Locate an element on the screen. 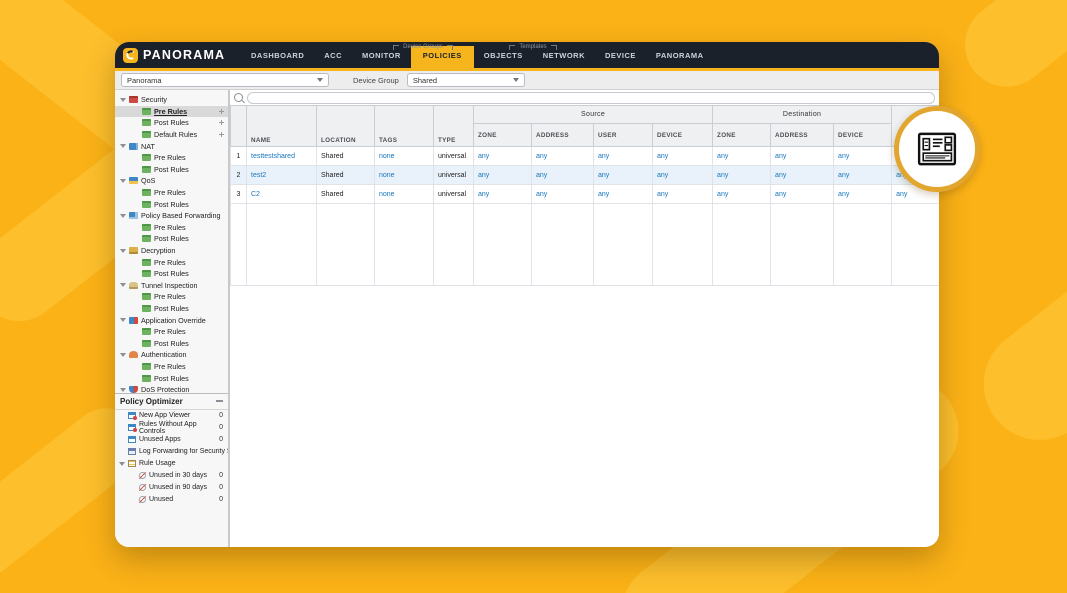 The height and width of the screenshot is (593, 1067). tree-item-pbf-pre-rules: Pre Rules is located at coordinates (171, 228).